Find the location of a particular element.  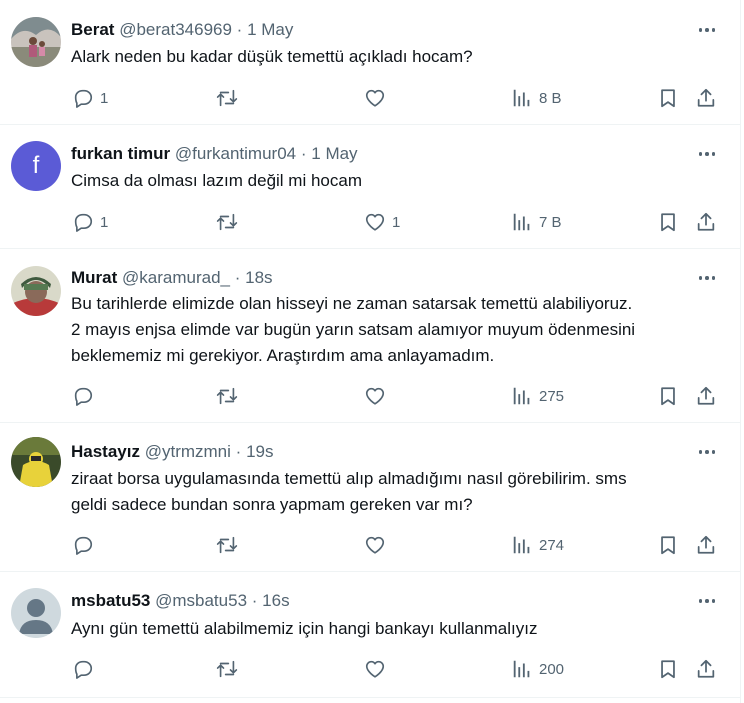

display-name: Berat is located at coordinates (92, 29).